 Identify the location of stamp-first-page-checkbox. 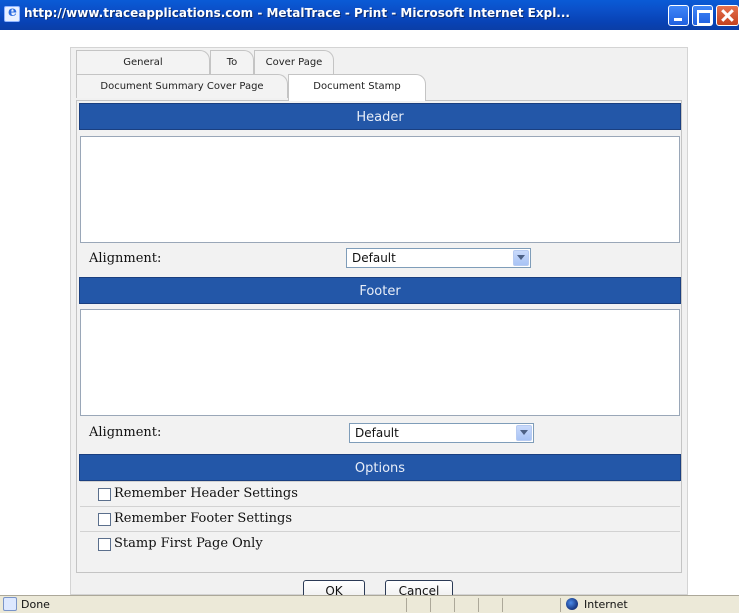
(104, 544).